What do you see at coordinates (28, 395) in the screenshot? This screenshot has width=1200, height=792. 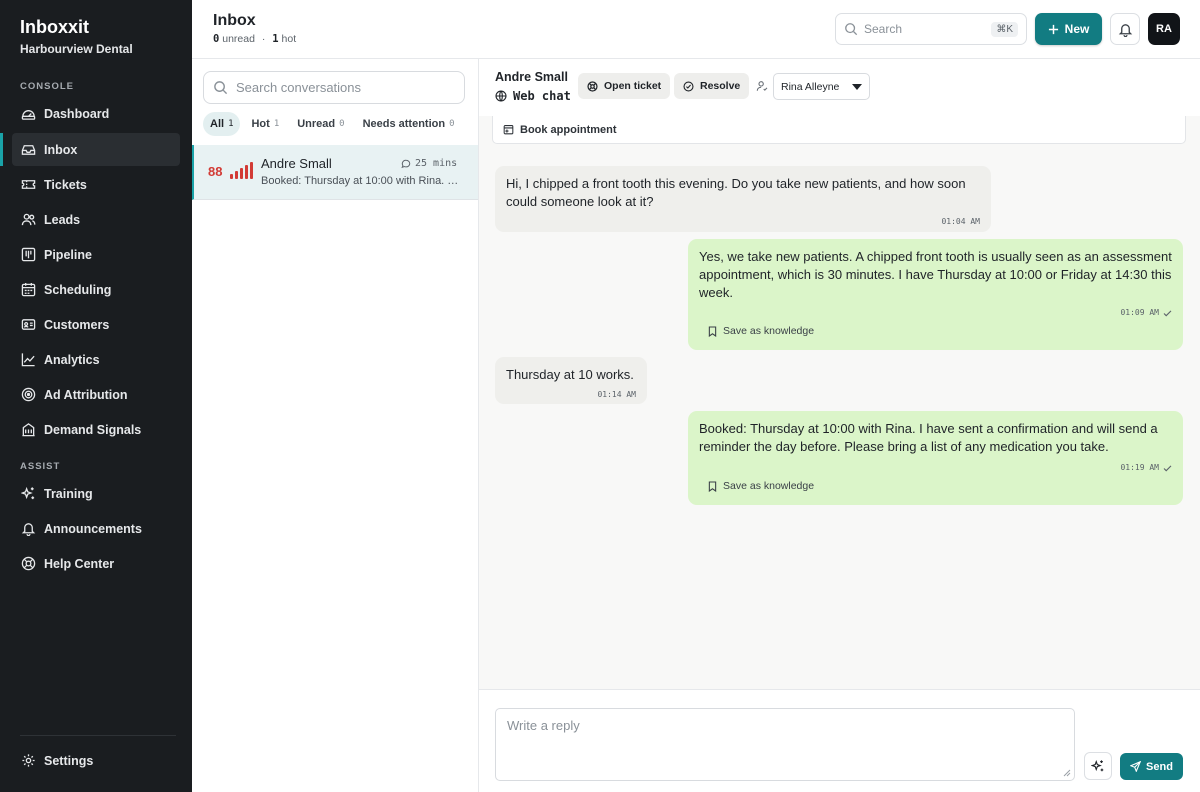 I see `target-icon` at bounding box center [28, 395].